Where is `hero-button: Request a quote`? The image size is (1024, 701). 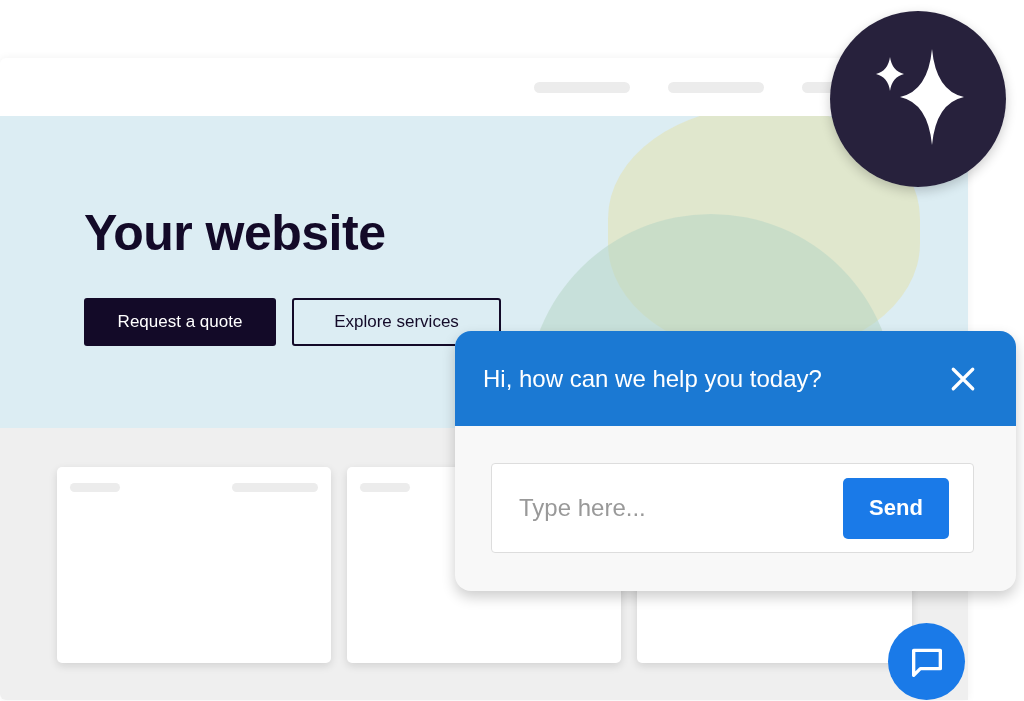
hero-button: Request a quote is located at coordinates (180, 322).